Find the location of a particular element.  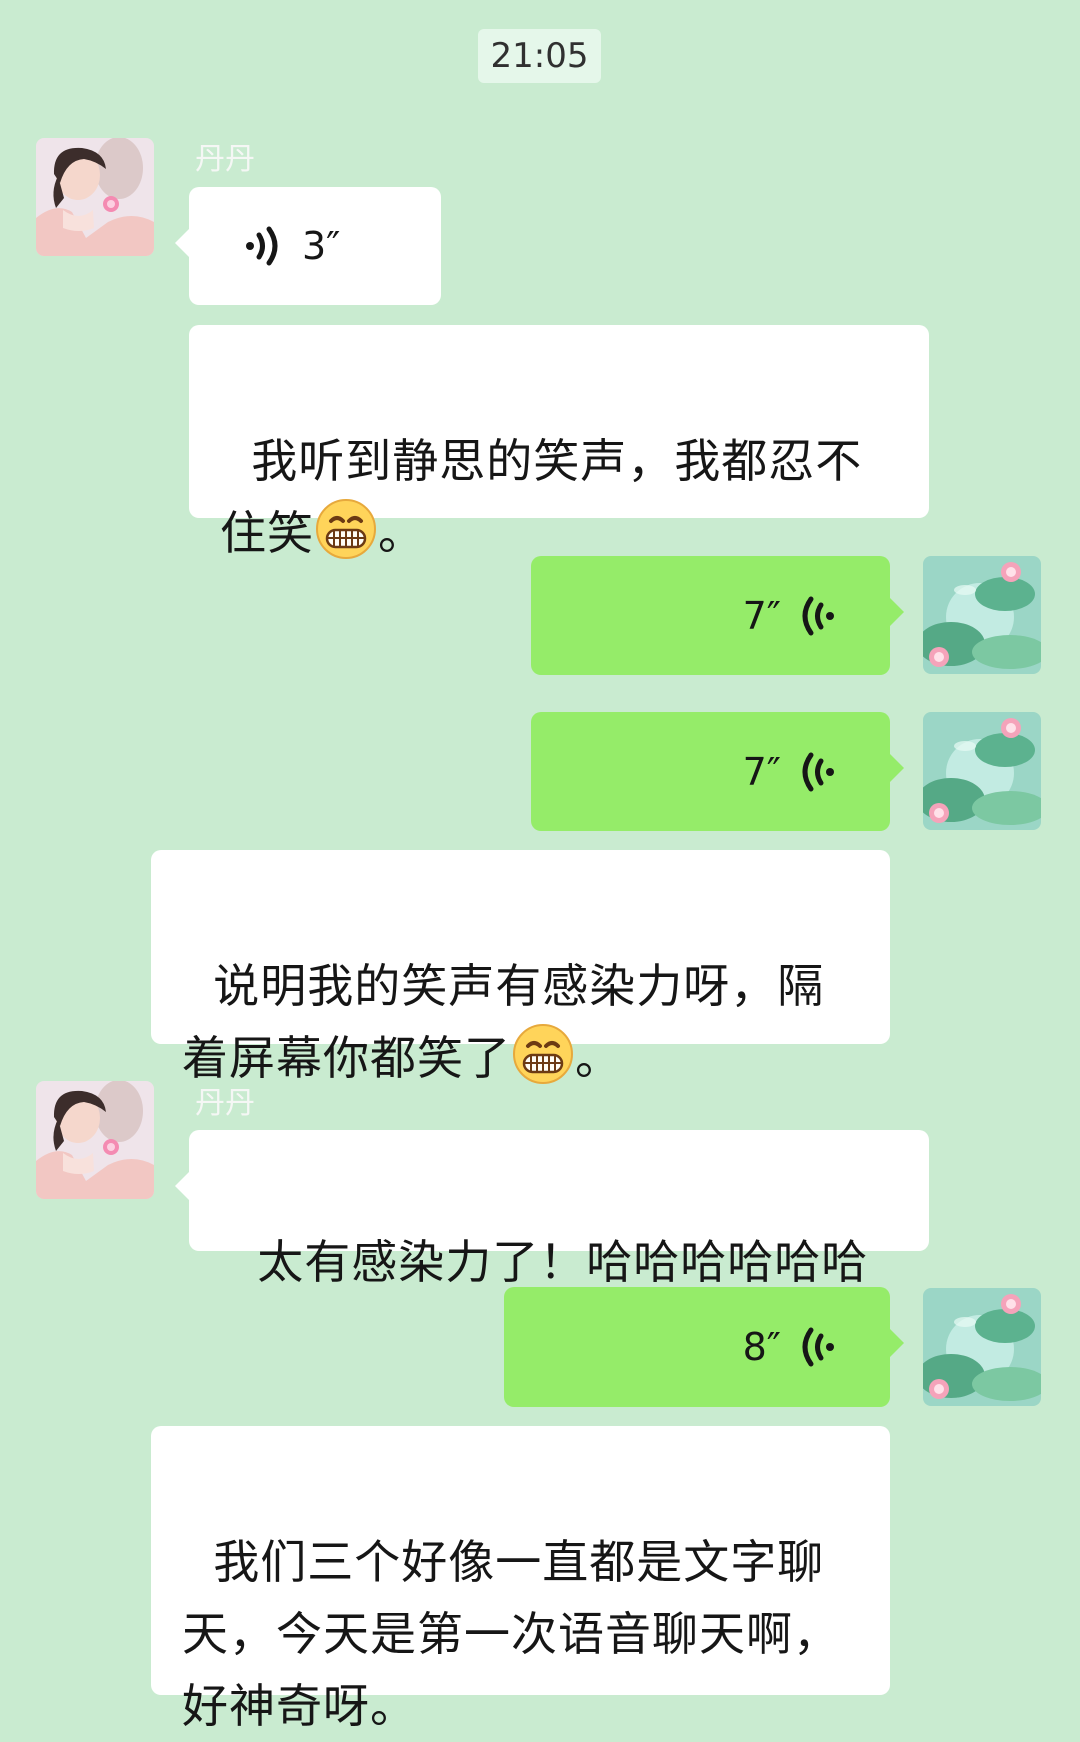

voice-duration: 3″ is located at coordinates (321, 246).